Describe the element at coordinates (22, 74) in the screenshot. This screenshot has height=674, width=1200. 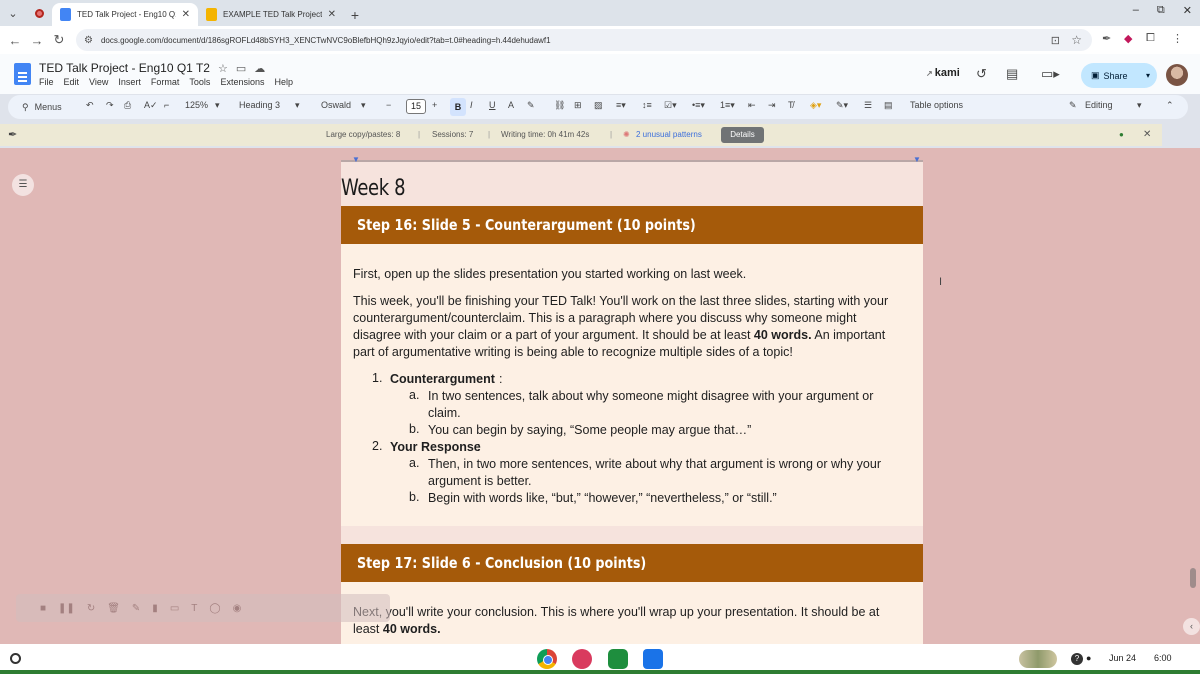
I see `google-docs-logo-icon` at that location.